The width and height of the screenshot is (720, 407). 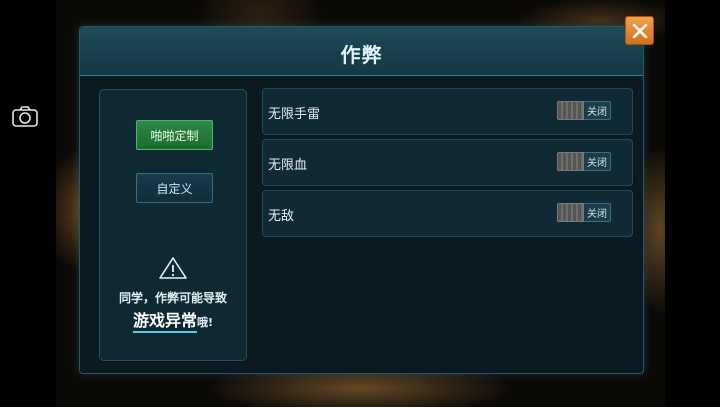 What do you see at coordinates (294, 114) in the screenshot?
I see `cheat-label: 无限手雷` at bounding box center [294, 114].